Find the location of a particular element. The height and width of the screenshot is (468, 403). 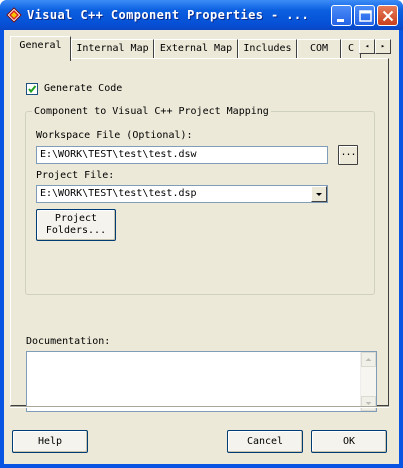

chevron-up-icon is located at coordinates (368, 359).